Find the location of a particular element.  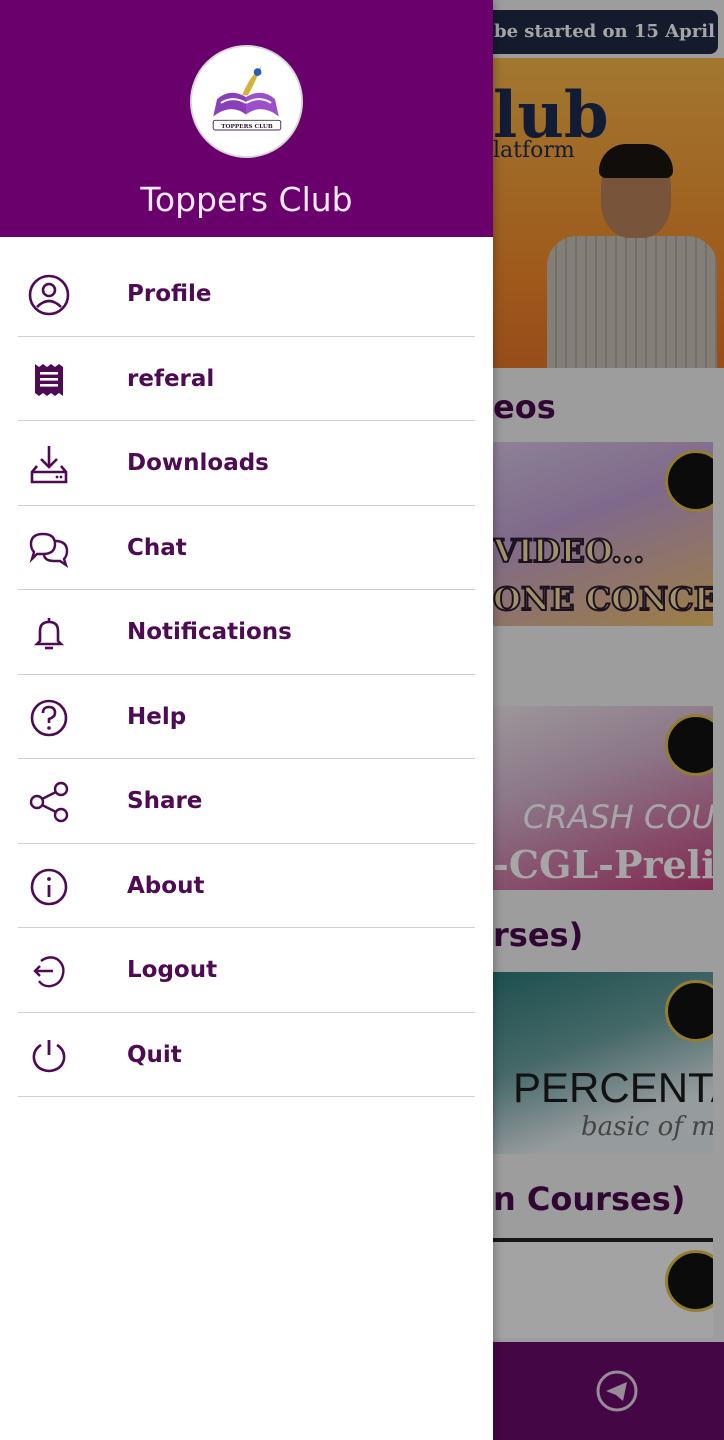

menu-item-profile: Profile is located at coordinates (246, 294).